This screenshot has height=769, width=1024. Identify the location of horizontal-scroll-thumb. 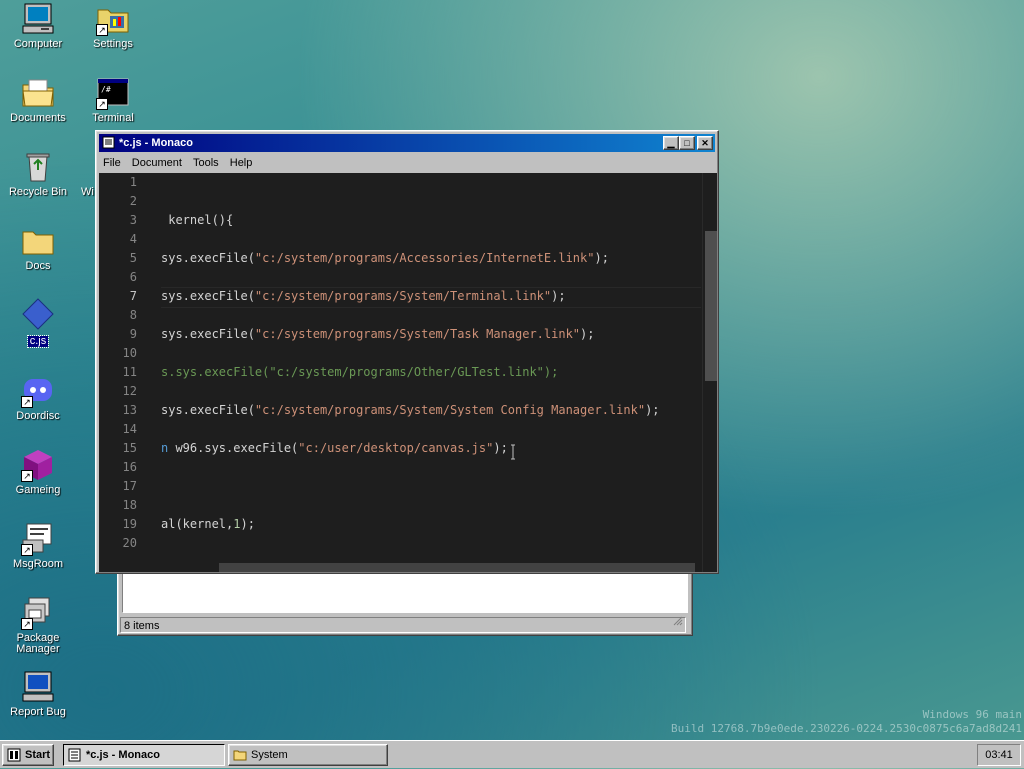
(457, 567).